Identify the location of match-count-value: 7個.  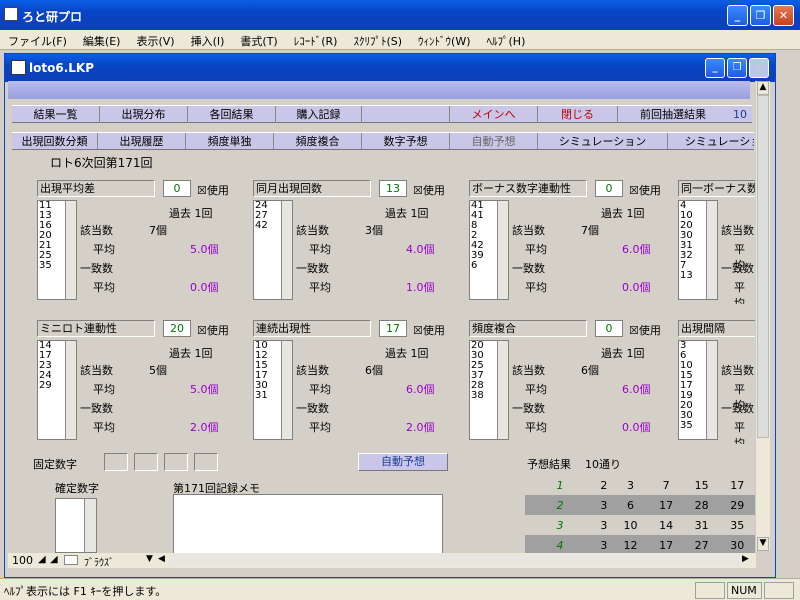
(590, 230).